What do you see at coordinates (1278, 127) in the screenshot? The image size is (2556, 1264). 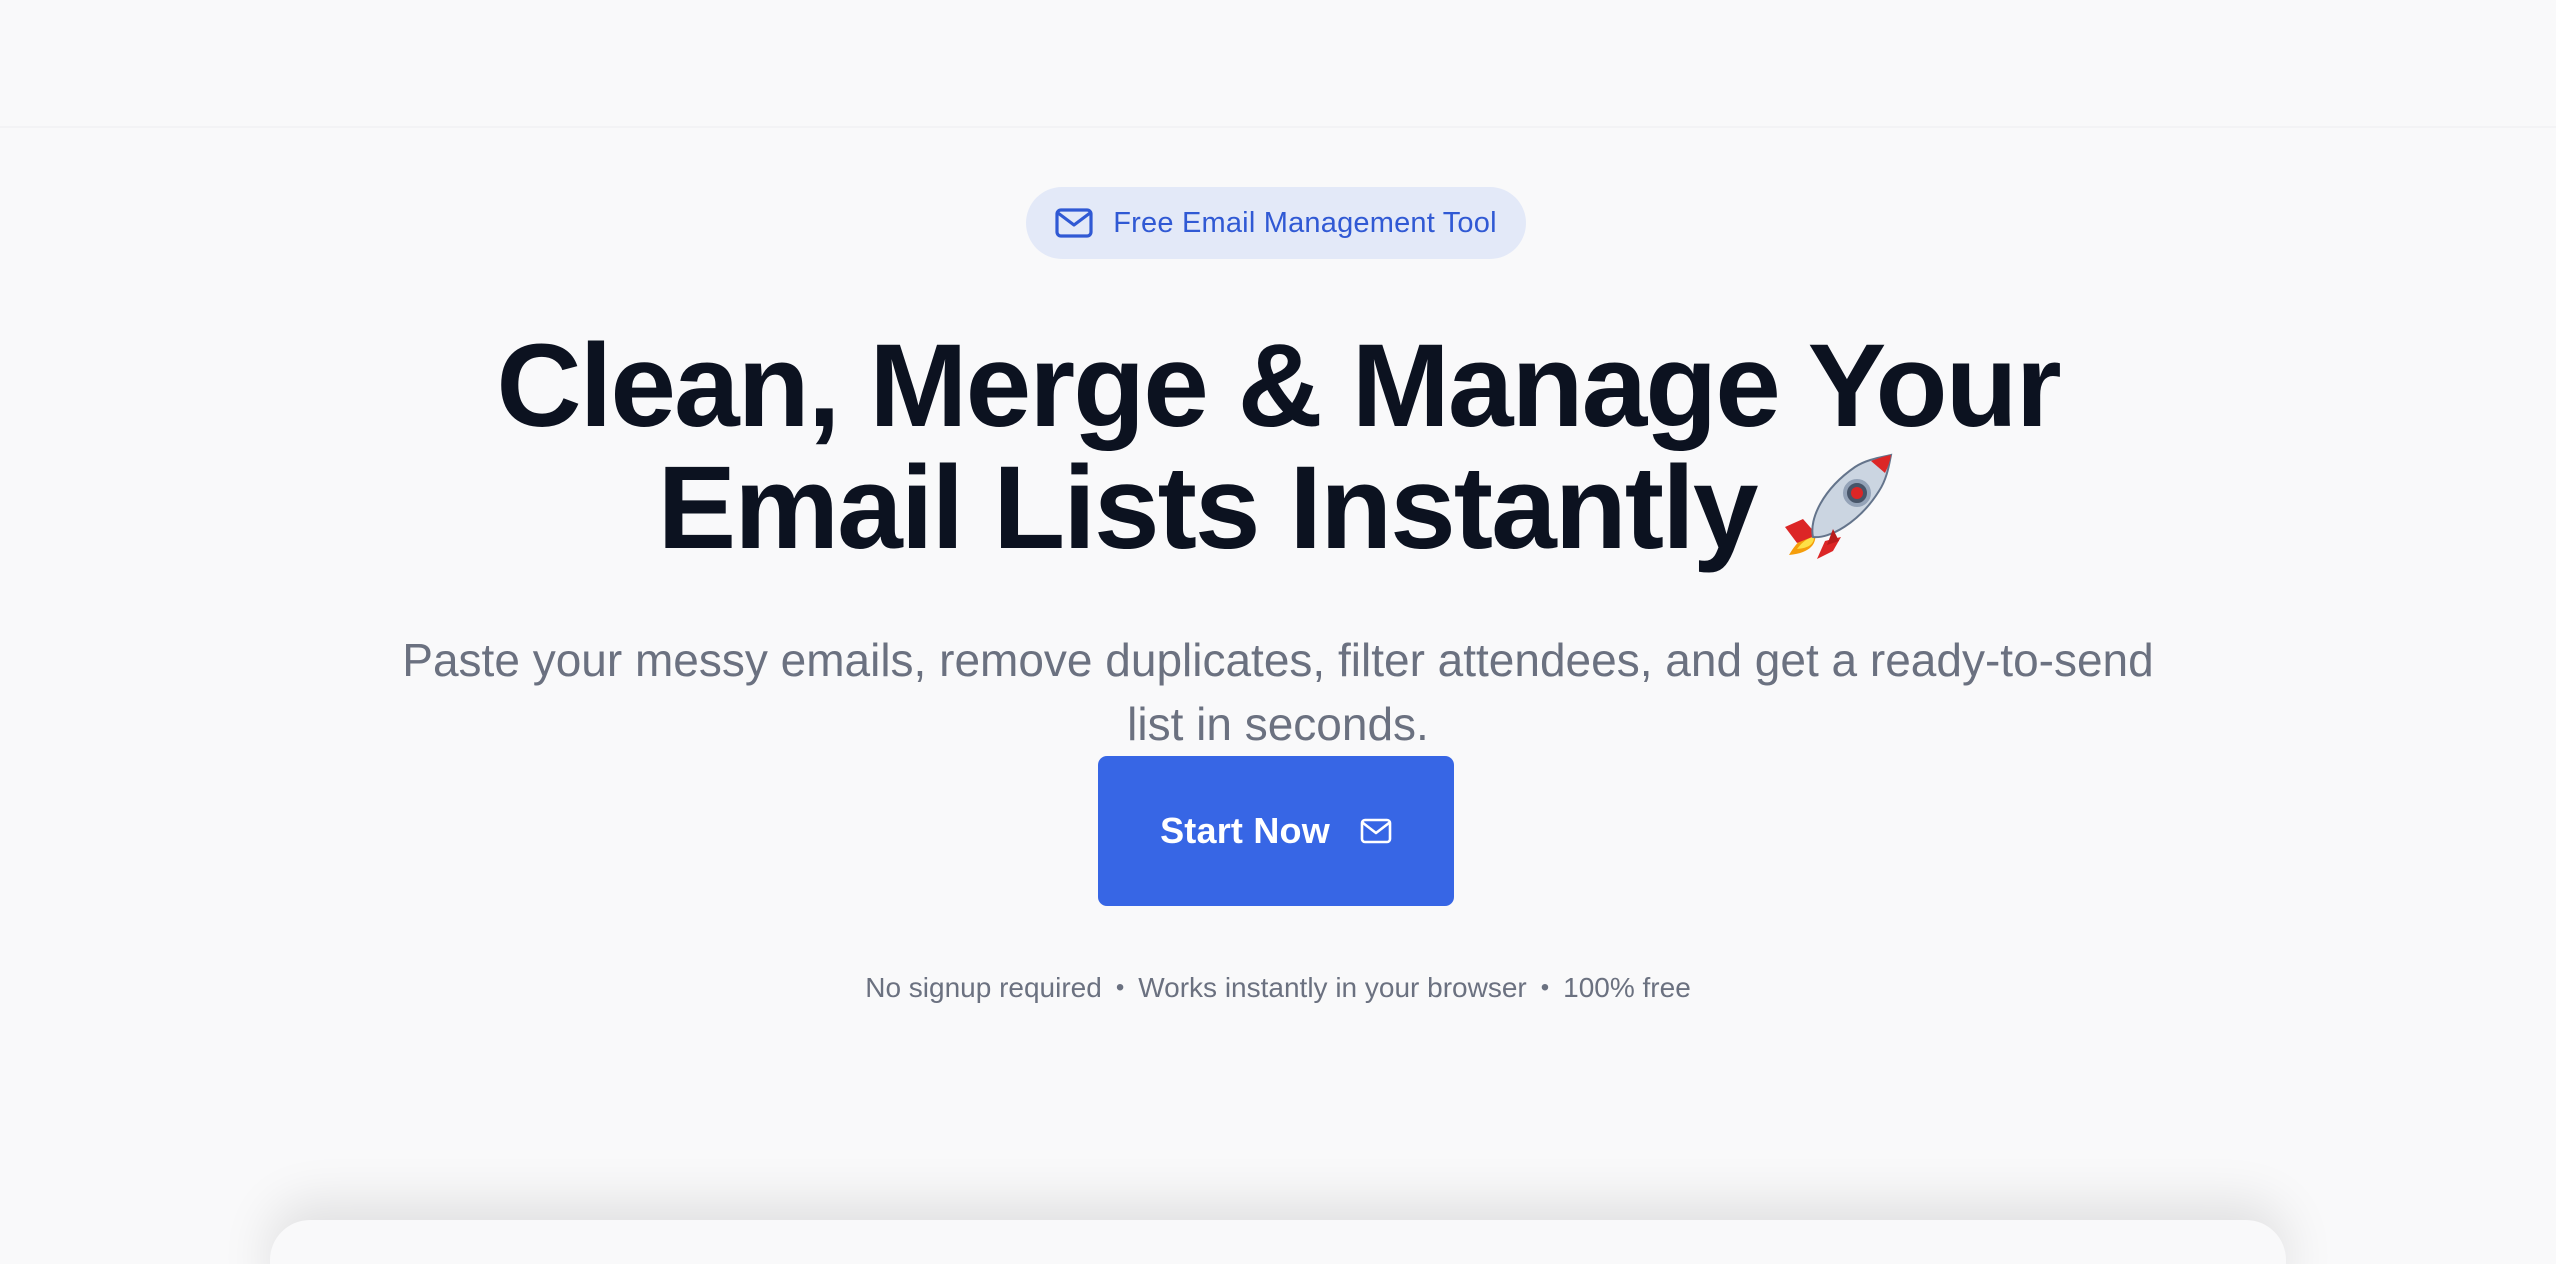 I see `header-divider` at bounding box center [1278, 127].